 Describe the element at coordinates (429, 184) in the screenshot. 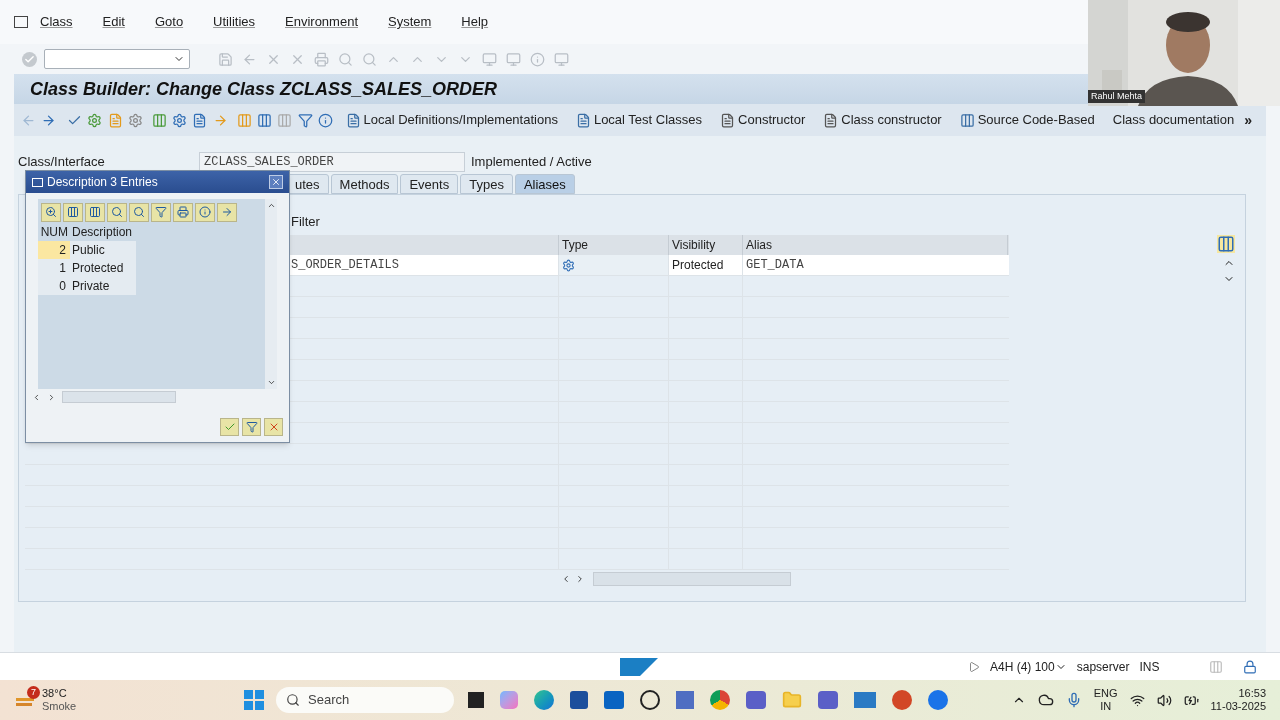

I see `tab: Events` at that location.